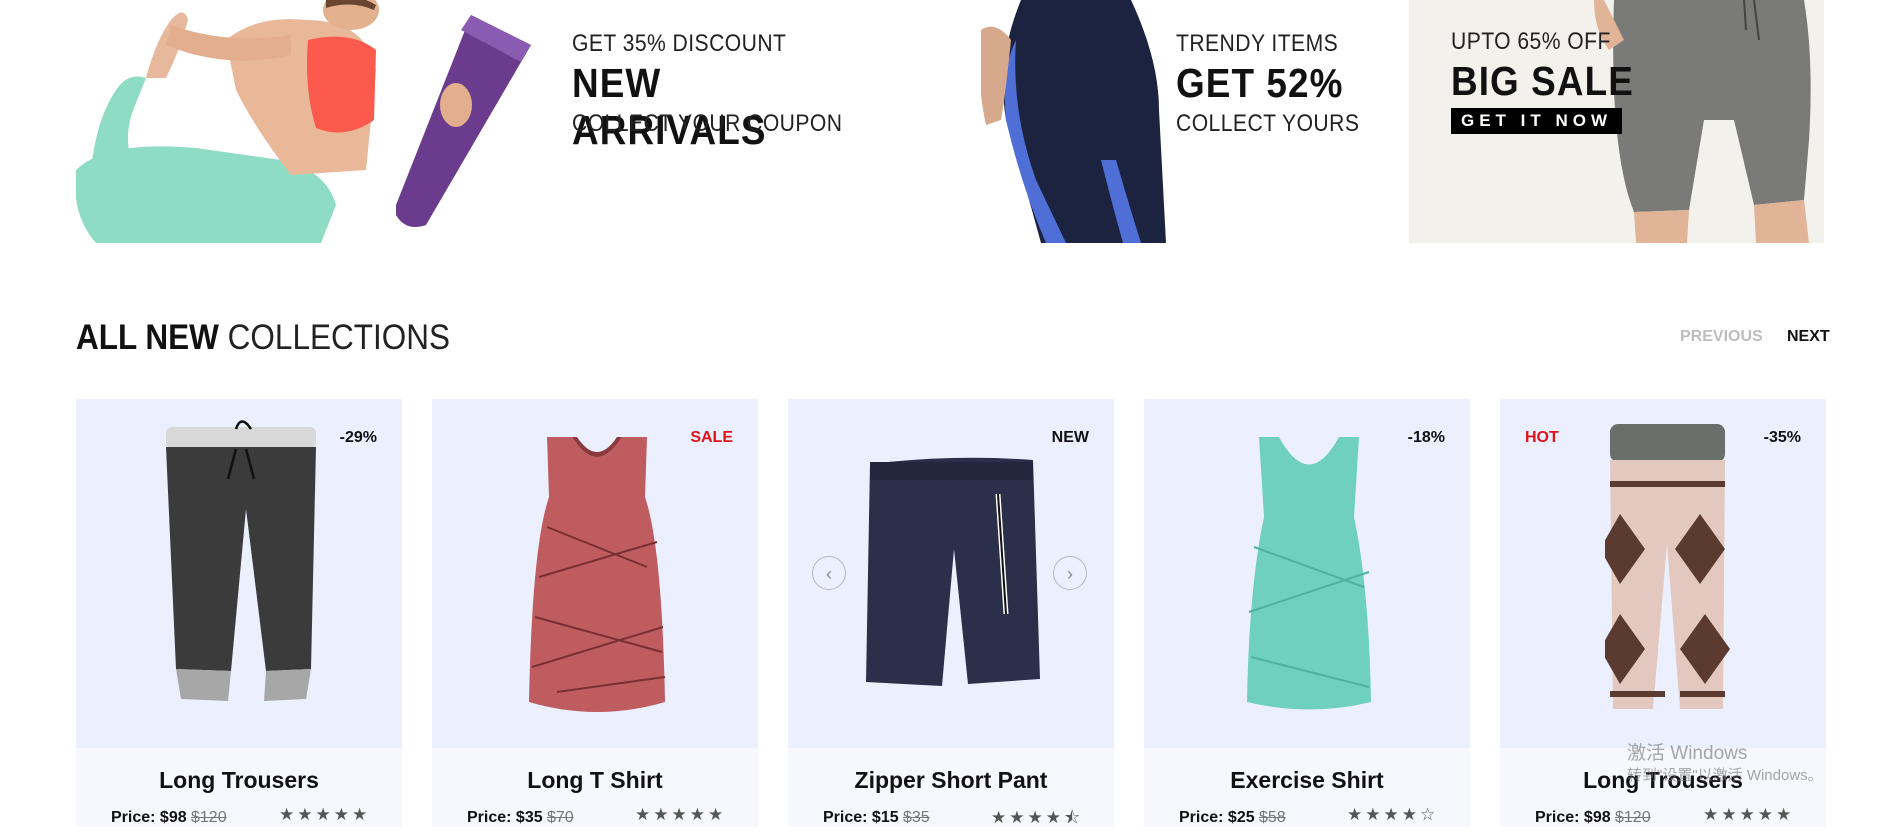 The width and height of the screenshot is (1891, 834). I want to click on trousers-image, so click(241, 560).